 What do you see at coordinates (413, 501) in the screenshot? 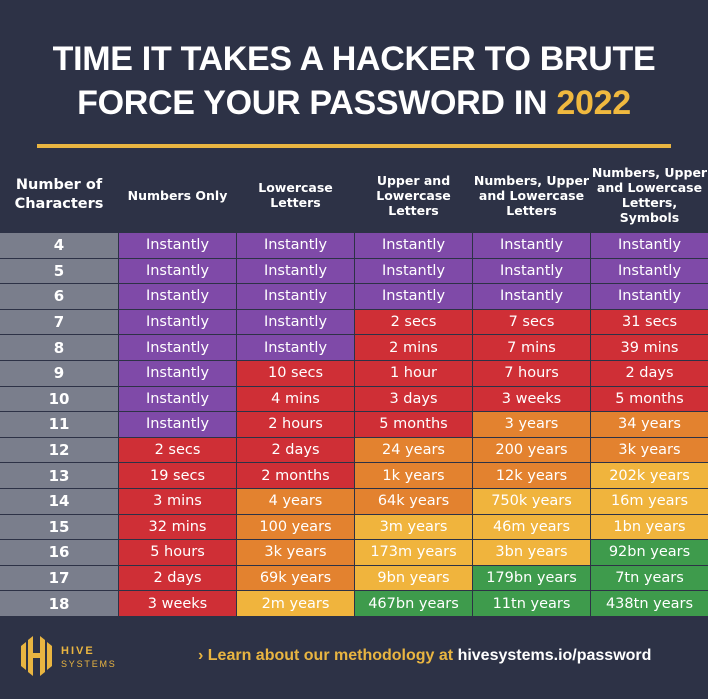
I see `time-cell: 64k years` at bounding box center [413, 501].